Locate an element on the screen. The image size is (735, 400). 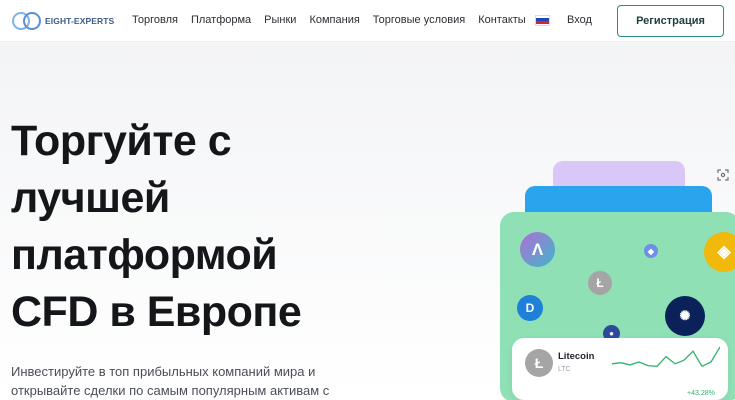
ethereum-icon: ◆ is located at coordinates (651, 251).